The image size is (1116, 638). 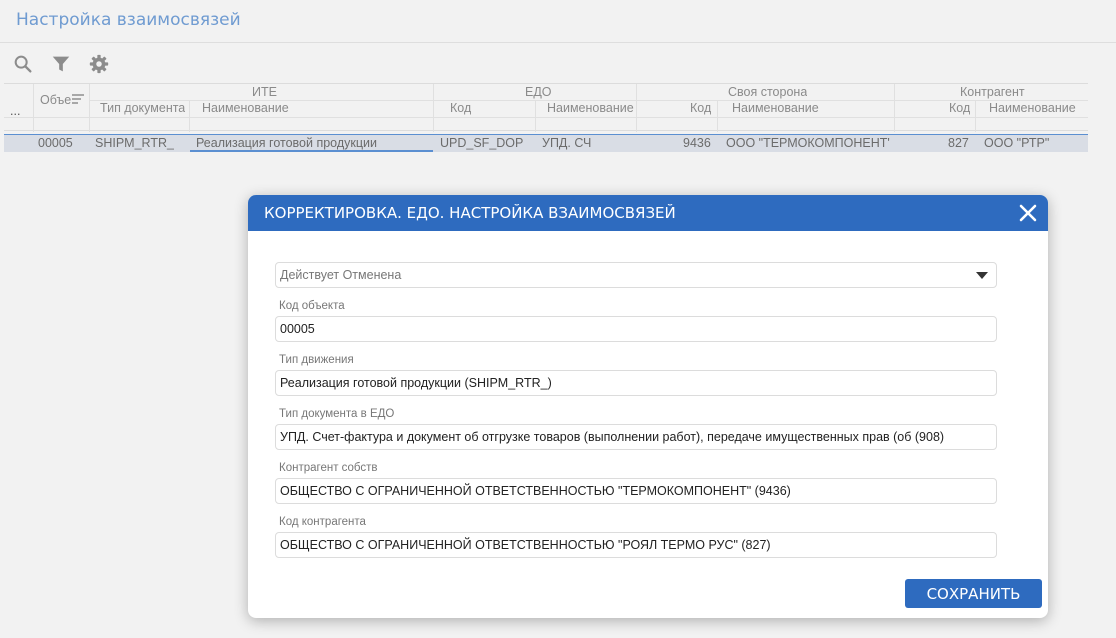 I want to click on column-own-name: Наименование, so click(x=775, y=108).